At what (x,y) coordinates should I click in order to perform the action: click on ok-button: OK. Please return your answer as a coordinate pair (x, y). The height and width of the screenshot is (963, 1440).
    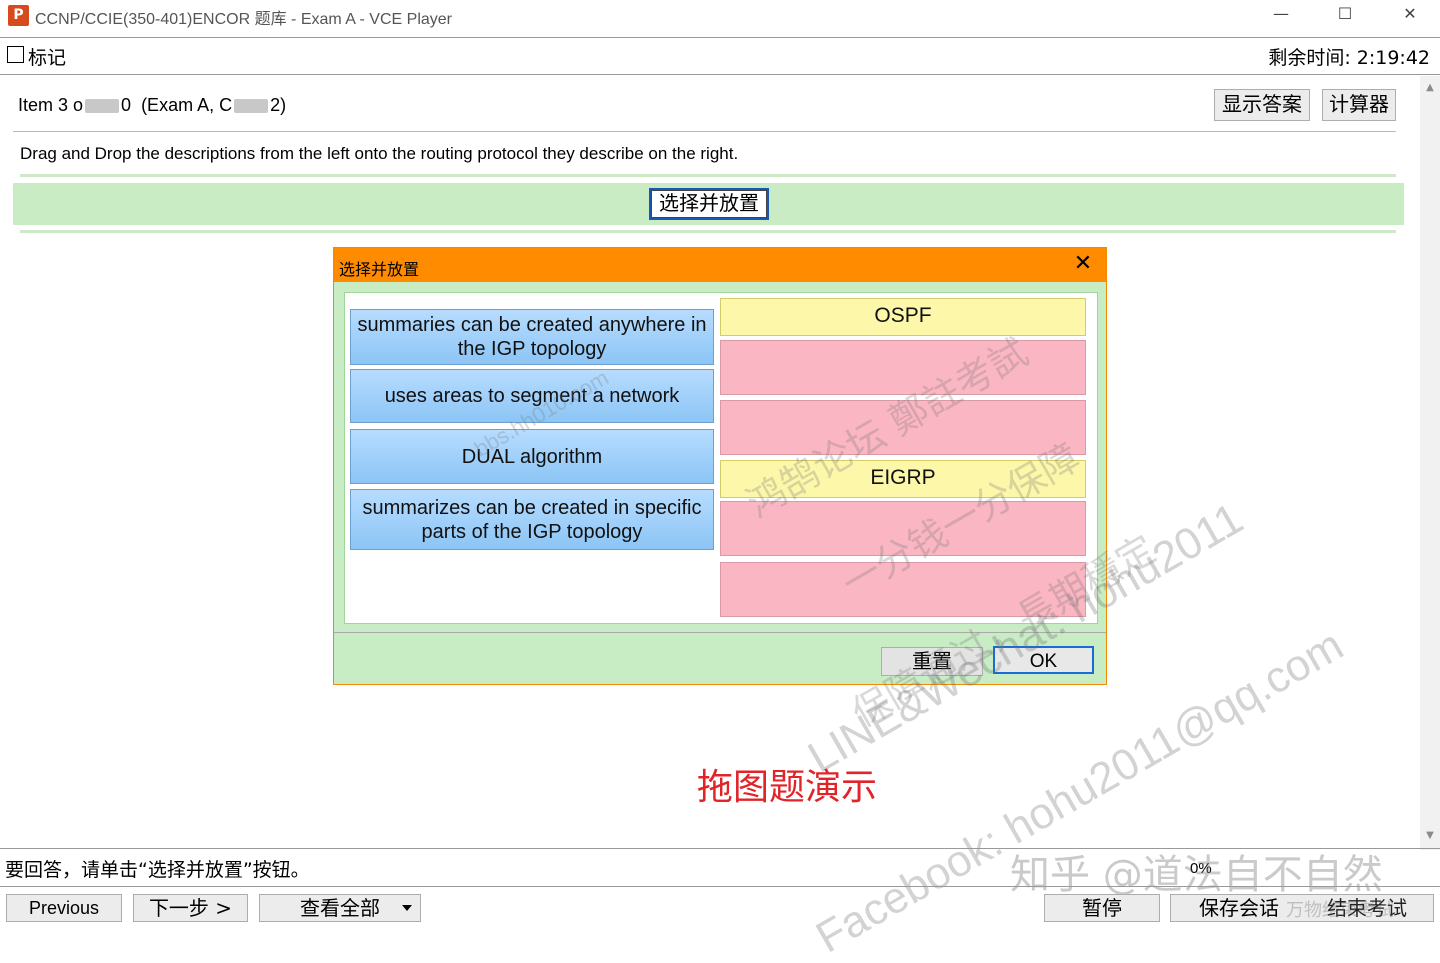
    Looking at the image, I should click on (1043, 660).